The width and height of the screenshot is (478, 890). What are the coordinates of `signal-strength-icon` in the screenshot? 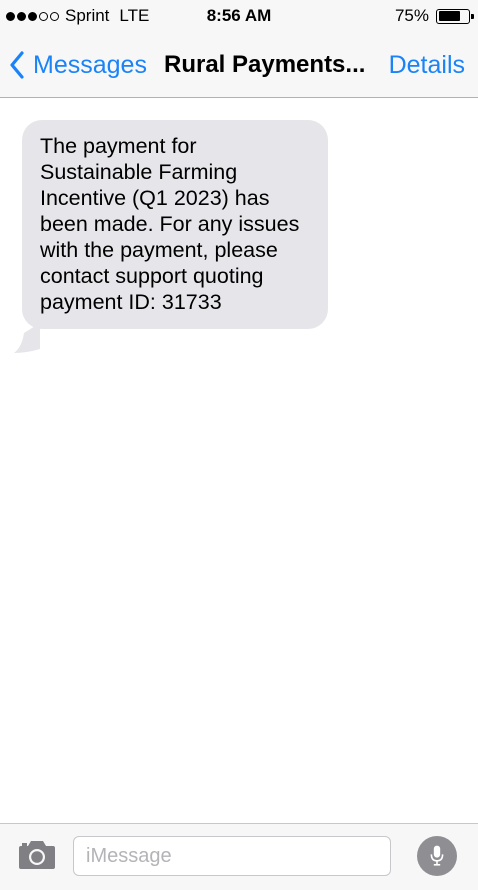 It's located at (32, 16).